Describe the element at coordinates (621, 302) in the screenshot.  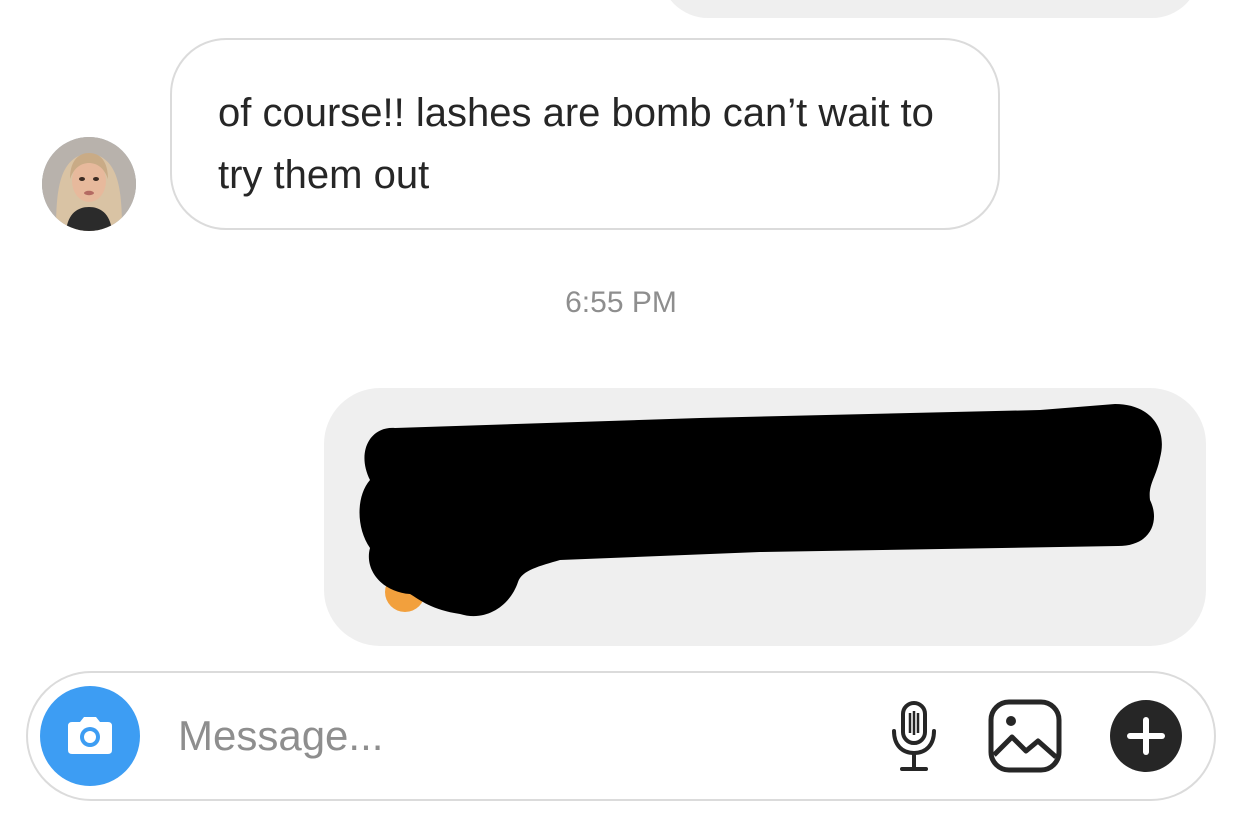
I see `message-timestamp: 6:55 PM` at that location.